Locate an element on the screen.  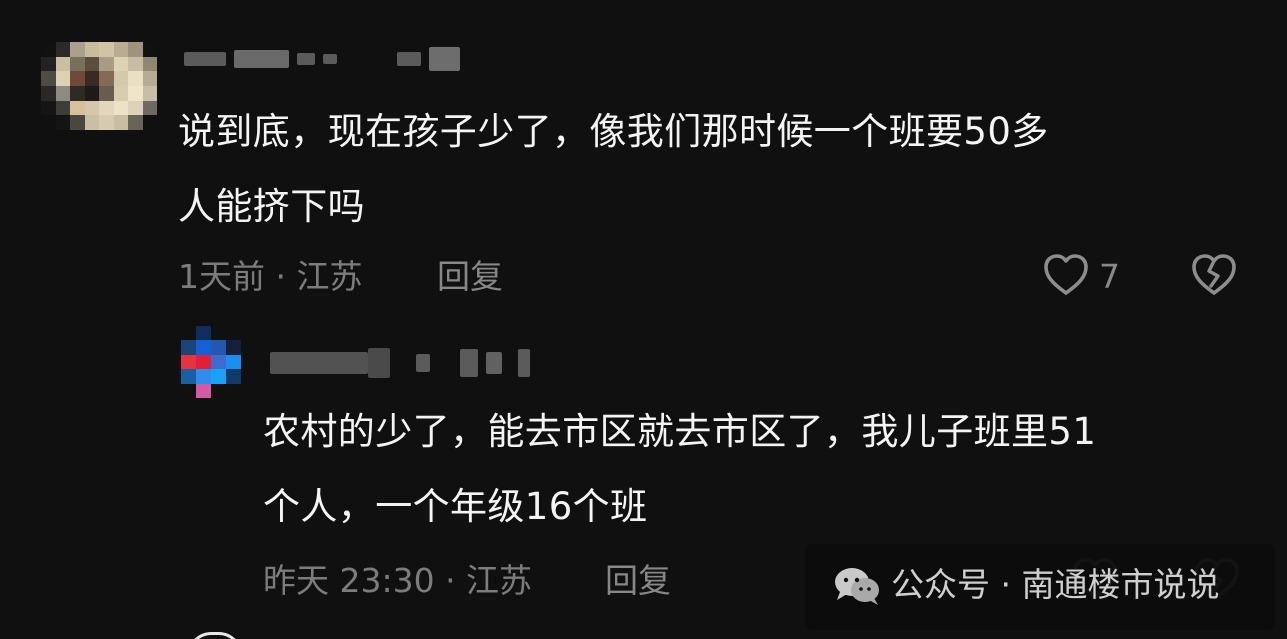
comment-line: 农村的少了，能去市区就去市区了，我儿子班里51 is located at coordinates (680, 431).